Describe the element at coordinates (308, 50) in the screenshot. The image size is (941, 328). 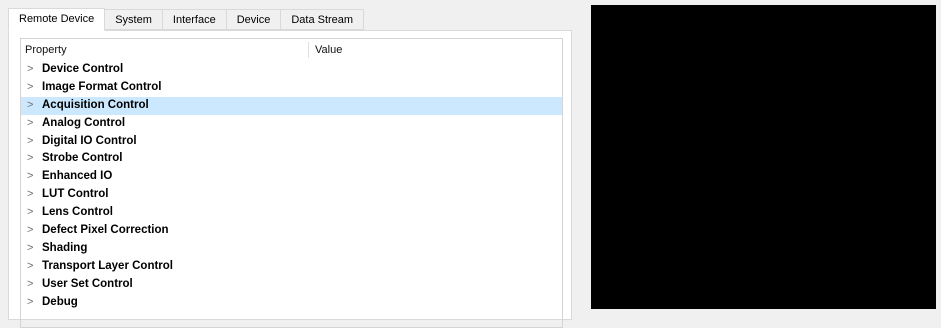
I see `column-divider` at that location.